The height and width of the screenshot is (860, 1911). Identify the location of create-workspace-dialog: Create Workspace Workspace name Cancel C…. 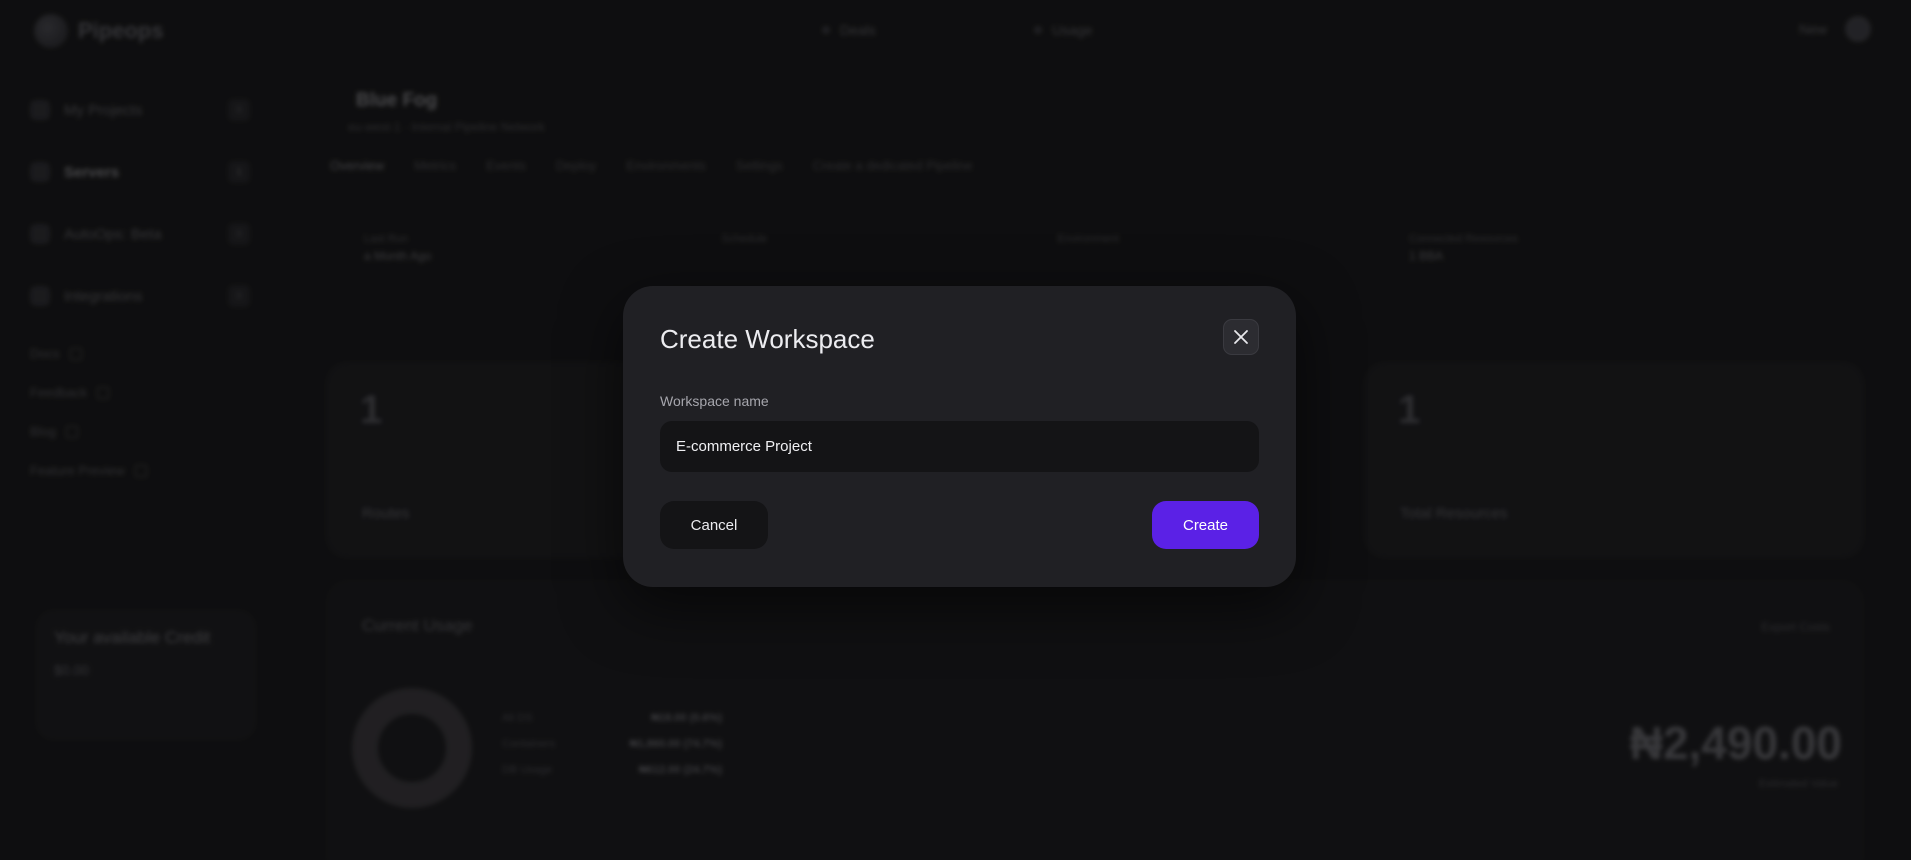
(959, 436).